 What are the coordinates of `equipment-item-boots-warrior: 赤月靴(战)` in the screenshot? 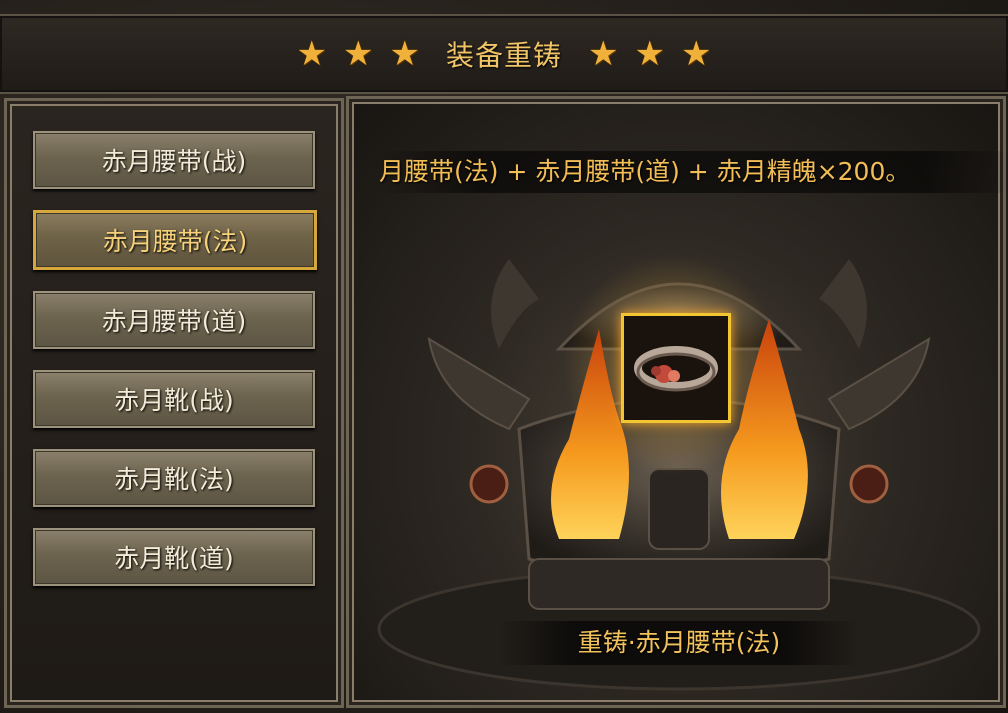 It's located at (174, 399).